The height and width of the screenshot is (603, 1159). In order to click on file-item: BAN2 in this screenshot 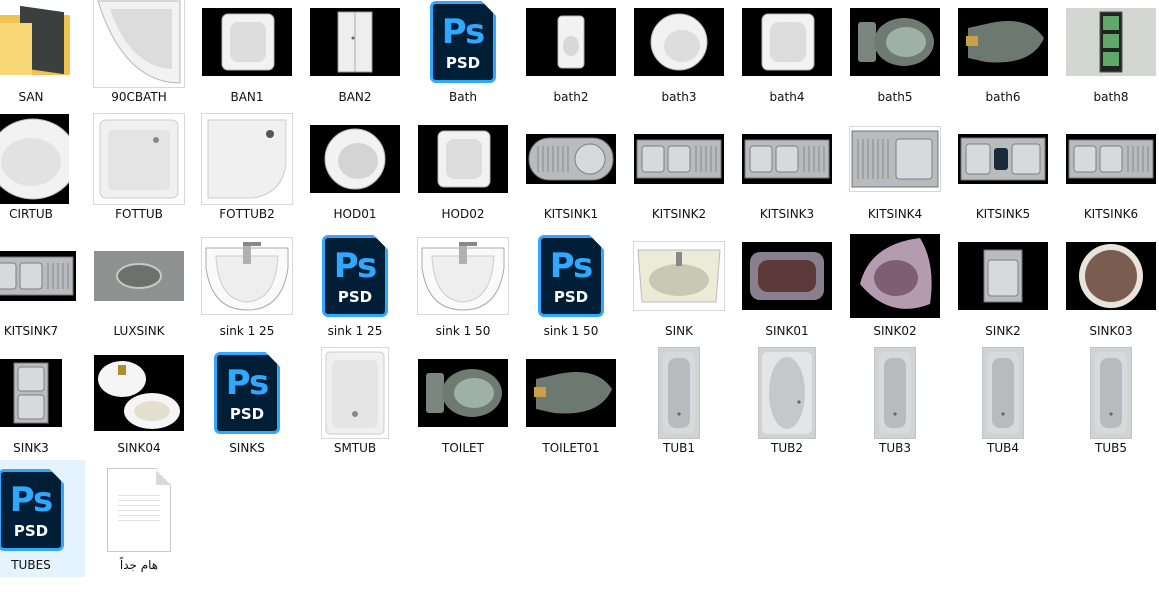, I will do `click(355, 54)`.